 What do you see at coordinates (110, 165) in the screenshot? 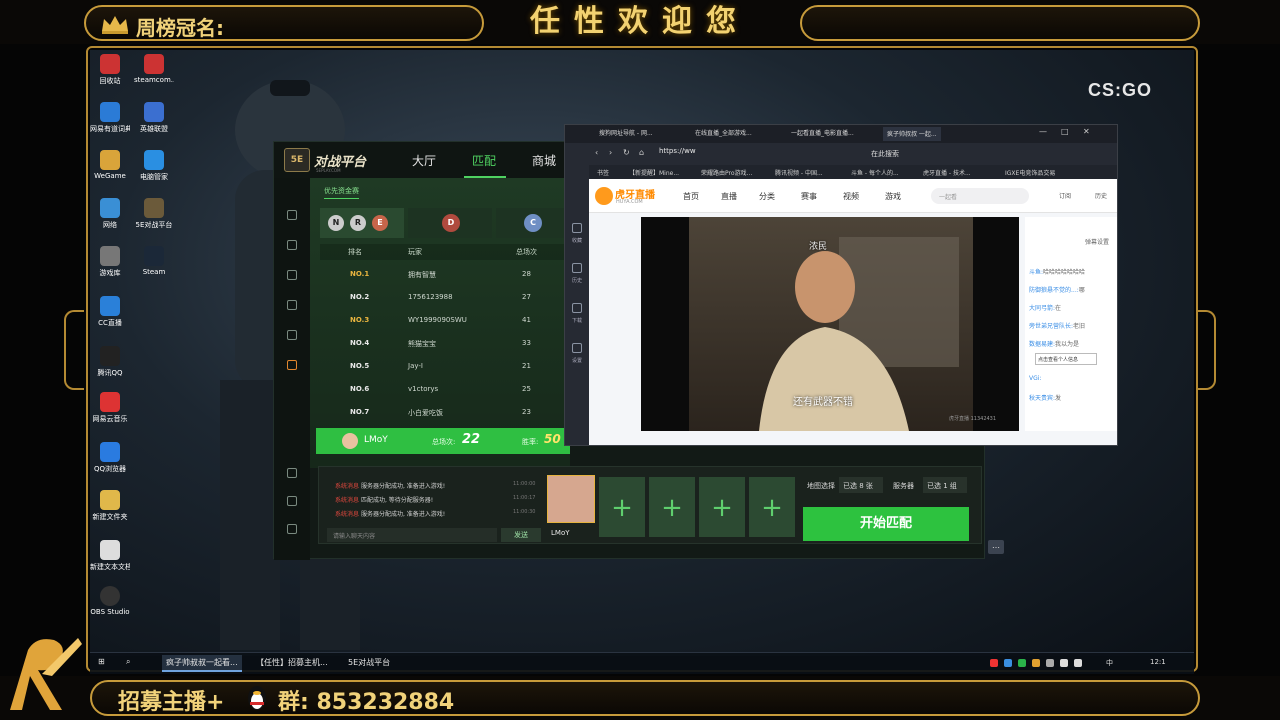
I see `desktop-icon-wegame: WeGame` at bounding box center [110, 165].